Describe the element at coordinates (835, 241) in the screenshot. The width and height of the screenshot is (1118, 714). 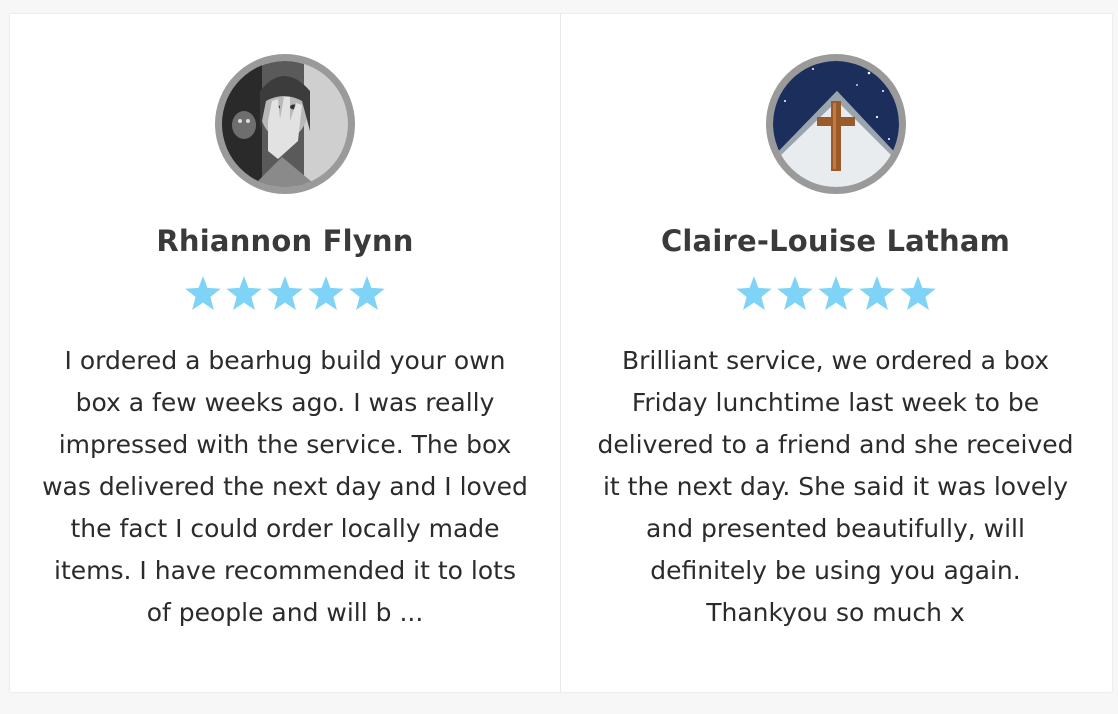
I see `reviewer-name: Claire-Louise Latham` at that location.